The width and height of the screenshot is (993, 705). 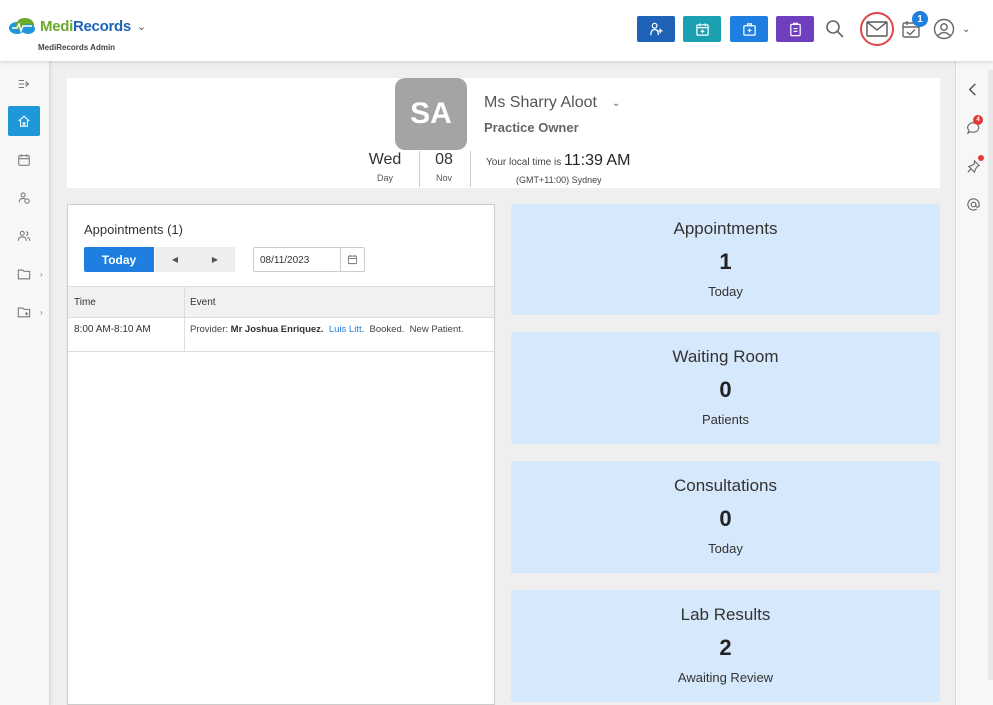 I want to click on column-header-time: Time, so click(x=85, y=302).